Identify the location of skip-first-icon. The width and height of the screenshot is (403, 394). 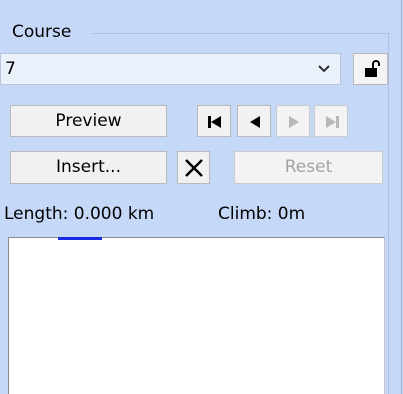
(214, 122).